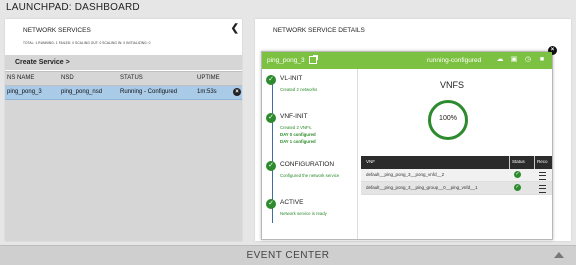 The image size is (576, 265). Describe the element at coordinates (296, 127) in the screenshot. I see `step-detail: Created 2 VNFs.` at that location.